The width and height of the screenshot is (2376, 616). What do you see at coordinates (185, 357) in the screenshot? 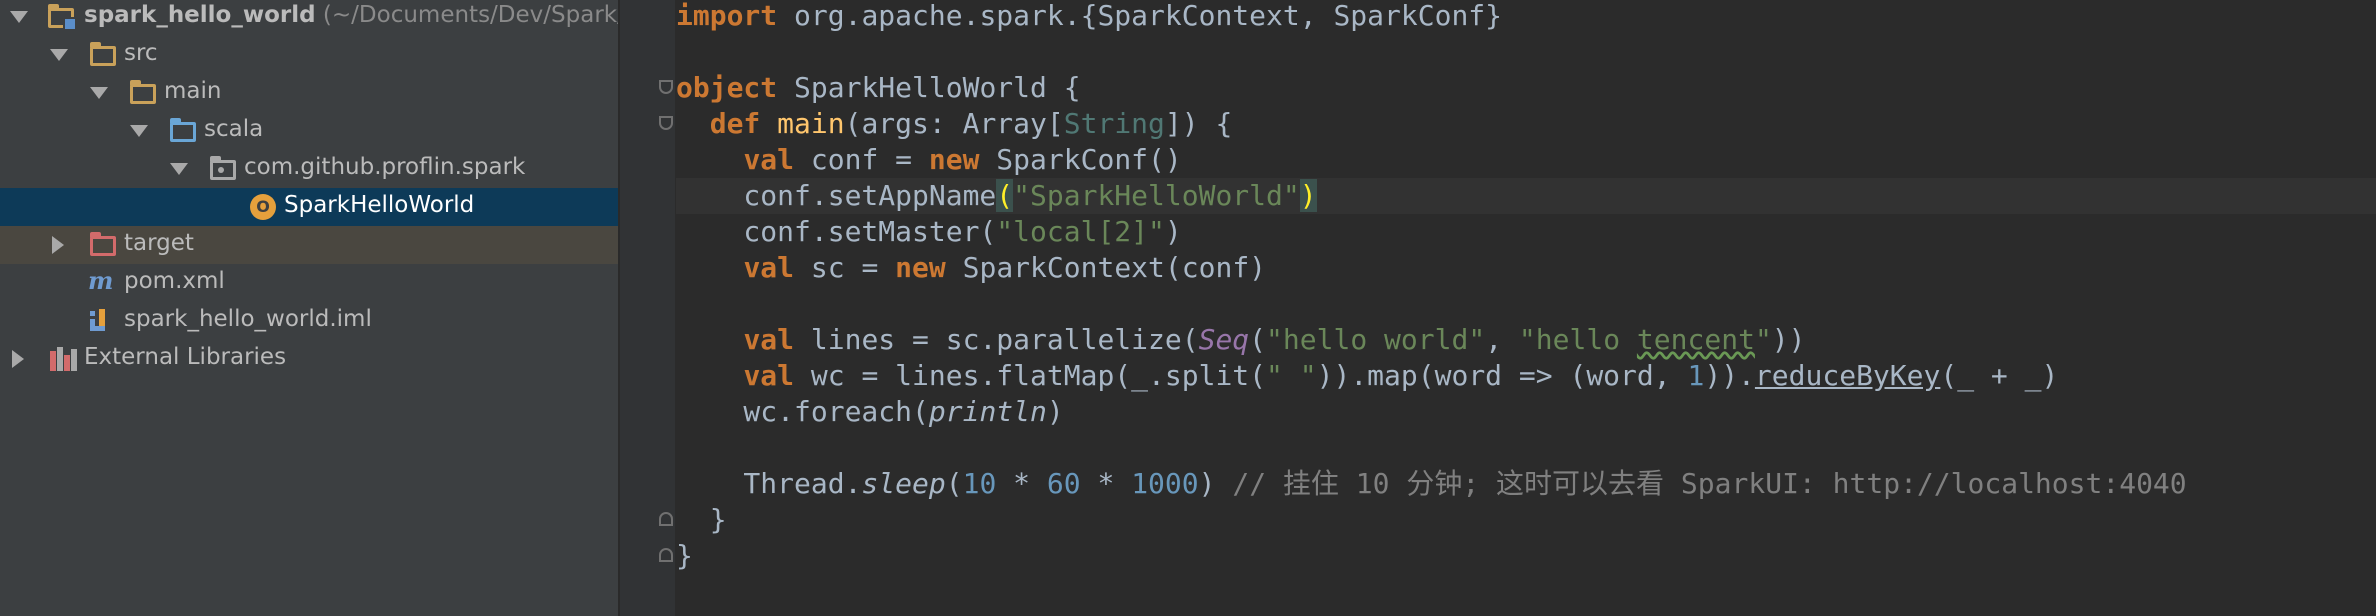
I see `tree-label-external-libraries: External Libraries` at bounding box center [185, 357].